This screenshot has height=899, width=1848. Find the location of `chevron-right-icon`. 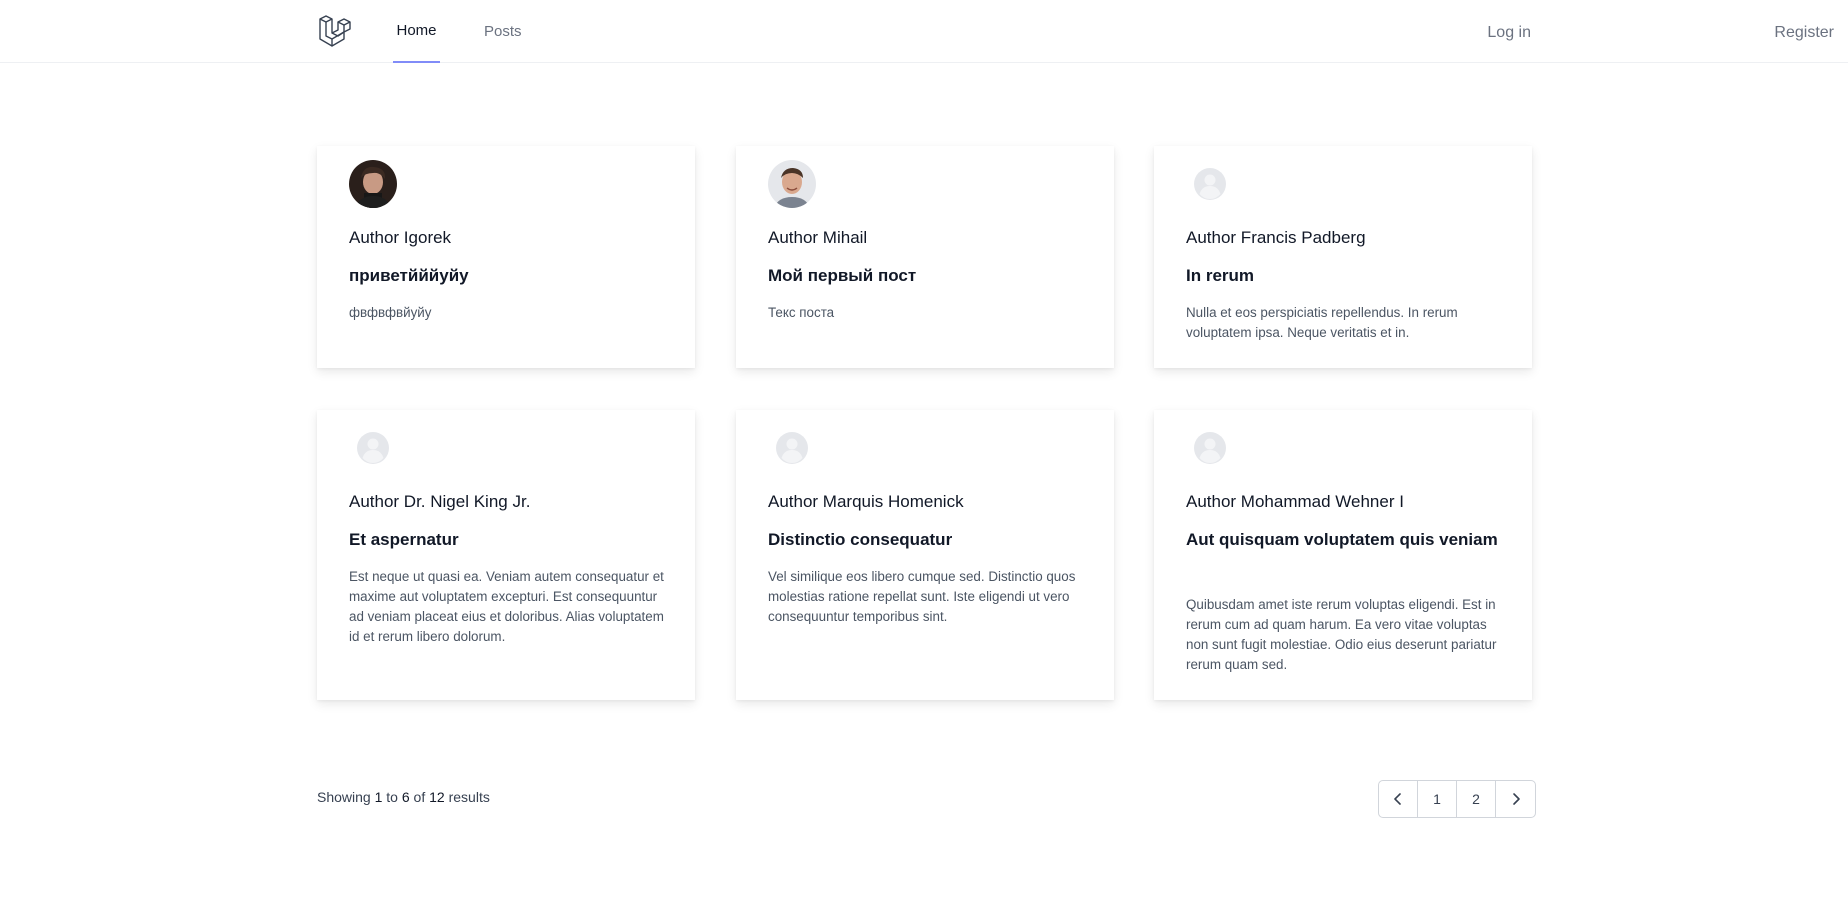

chevron-right-icon is located at coordinates (1516, 799).